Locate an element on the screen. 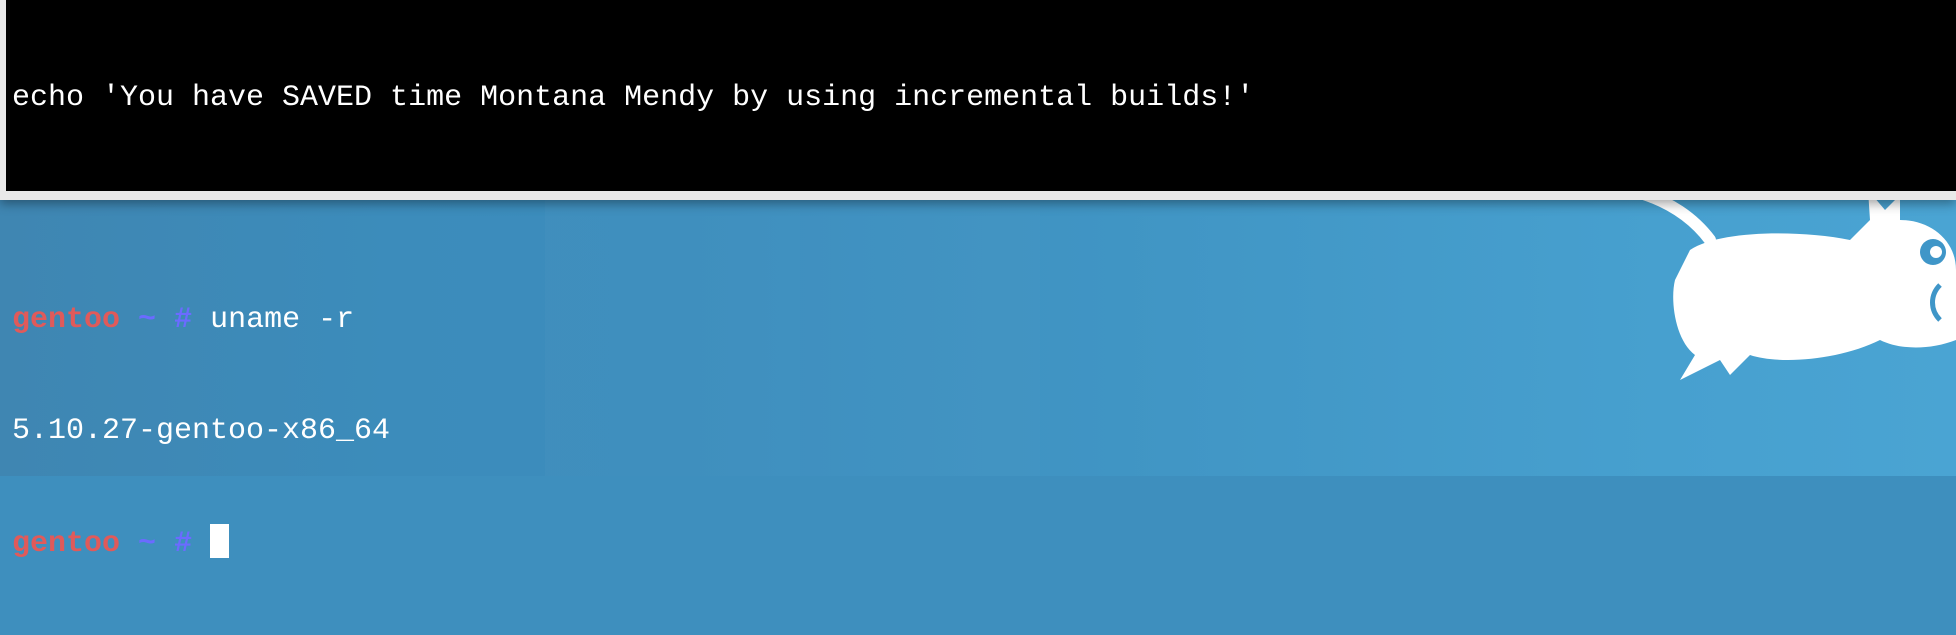 The image size is (1956, 635). terminal-command is located at coordinates (201, 544).